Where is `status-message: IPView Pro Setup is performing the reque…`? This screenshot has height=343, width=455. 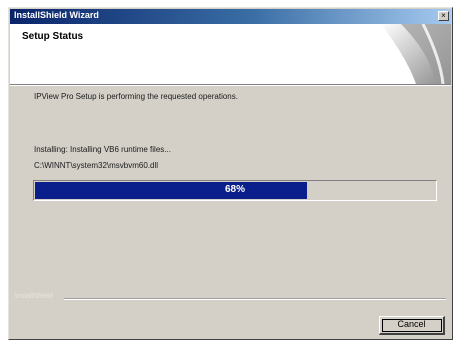
status-message: IPView Pro Setup is performing the reque… is located at coordinates (136, 96).